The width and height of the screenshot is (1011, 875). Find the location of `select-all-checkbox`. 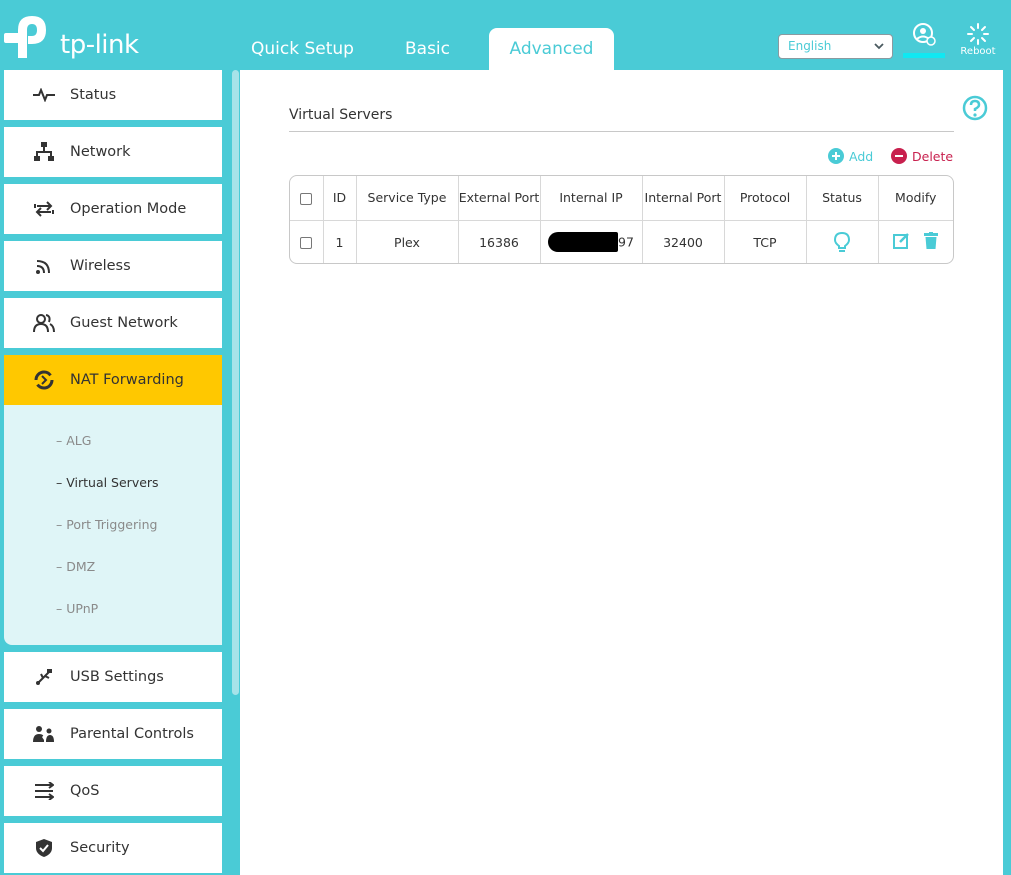

select-all-checkbox is located at coordinates (306, 198).